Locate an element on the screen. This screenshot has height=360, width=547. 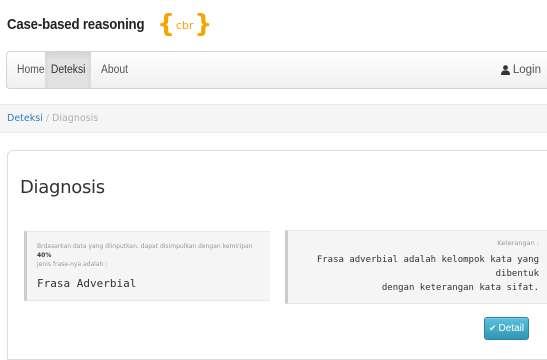
login-link: Login is located at coordinates (520, 70).